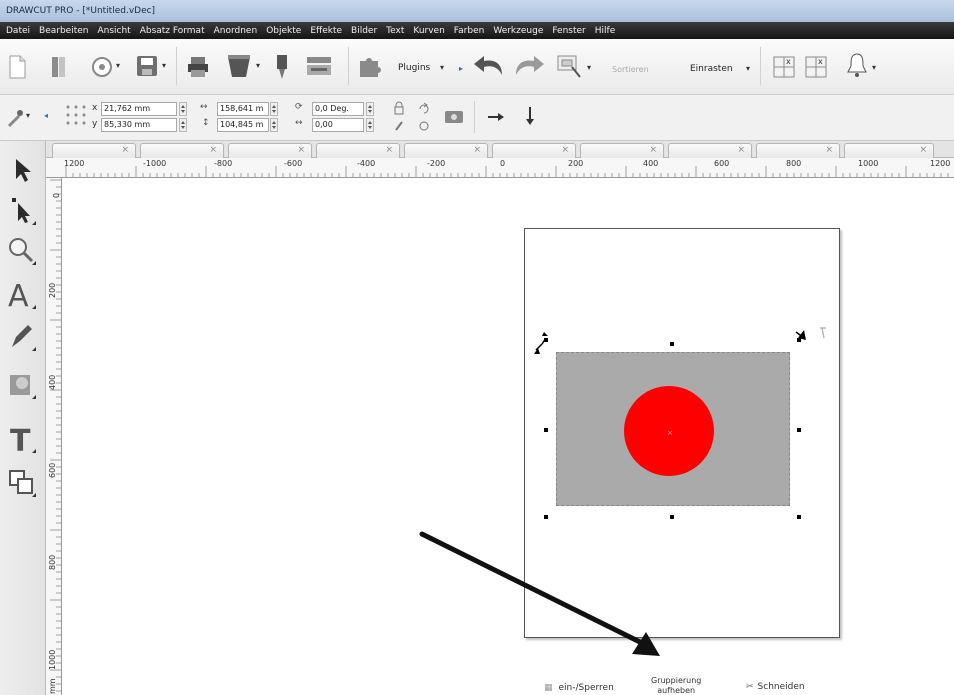  Describe the element at coordinates (414, 68) in the screenshot. I see `plugins-label: Plugins` at that location.